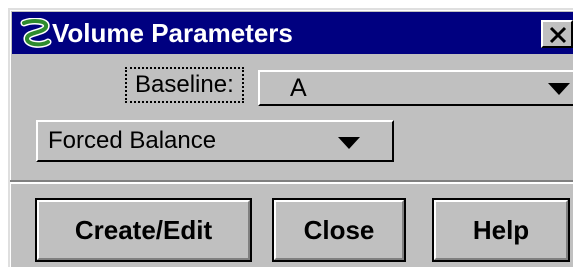  Describe the element at coordinates (172, 33) in the screenshot. I see `window-title: Volume Parameters` at that location.